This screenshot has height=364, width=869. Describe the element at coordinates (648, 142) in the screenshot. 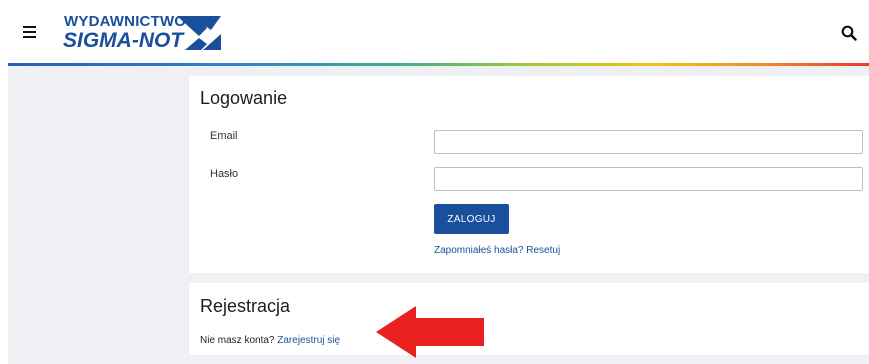

I see `email-field` at that location.